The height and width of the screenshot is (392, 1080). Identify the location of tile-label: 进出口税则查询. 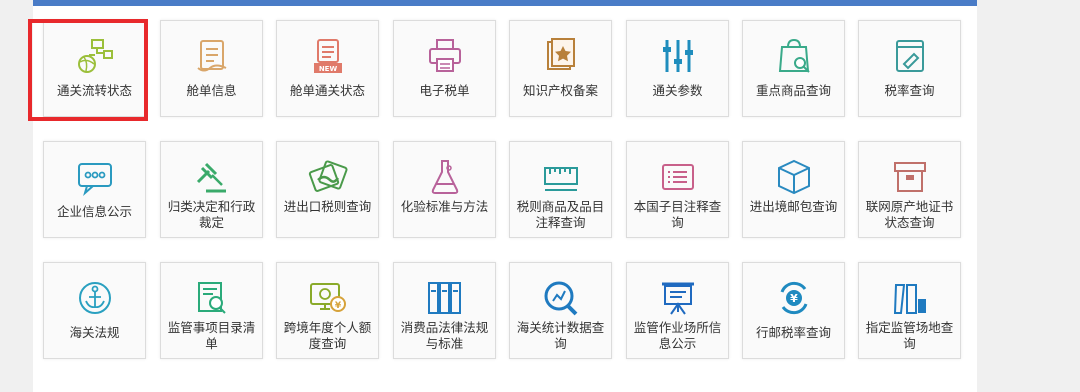
(327, 206).